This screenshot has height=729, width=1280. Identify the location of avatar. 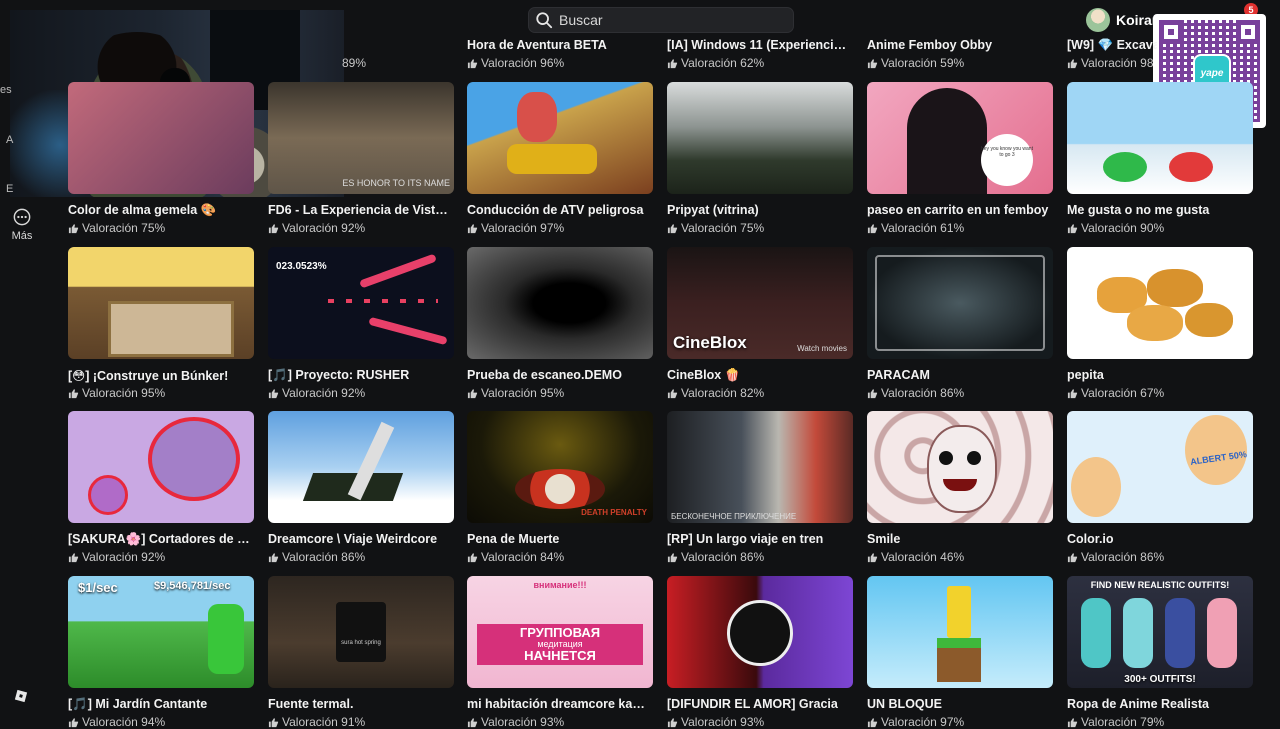
(1098, 20).